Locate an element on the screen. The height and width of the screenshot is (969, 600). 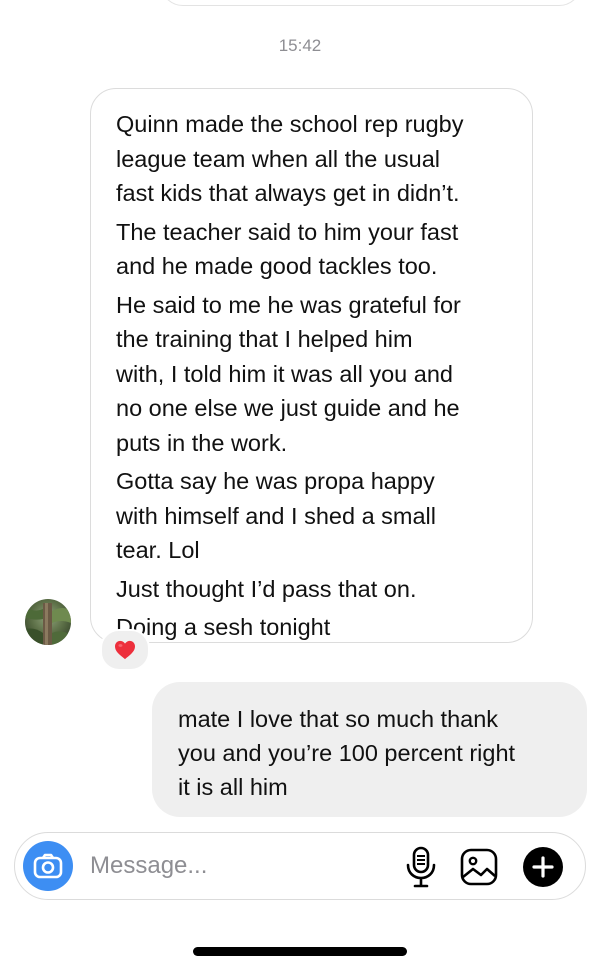
home-indicator is located at coordinates (300, 951).